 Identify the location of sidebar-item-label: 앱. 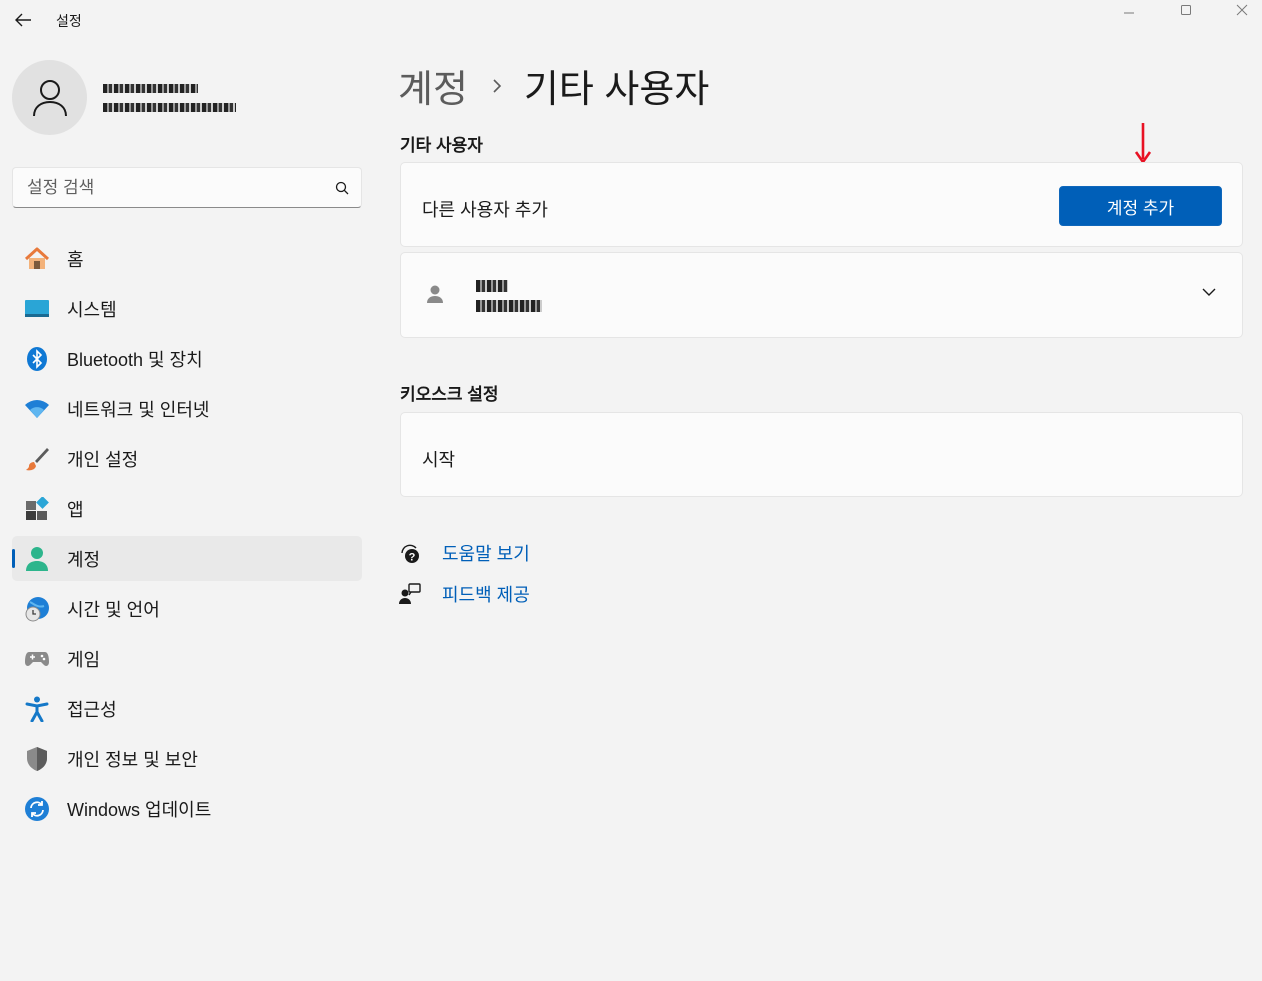
(75, 509).